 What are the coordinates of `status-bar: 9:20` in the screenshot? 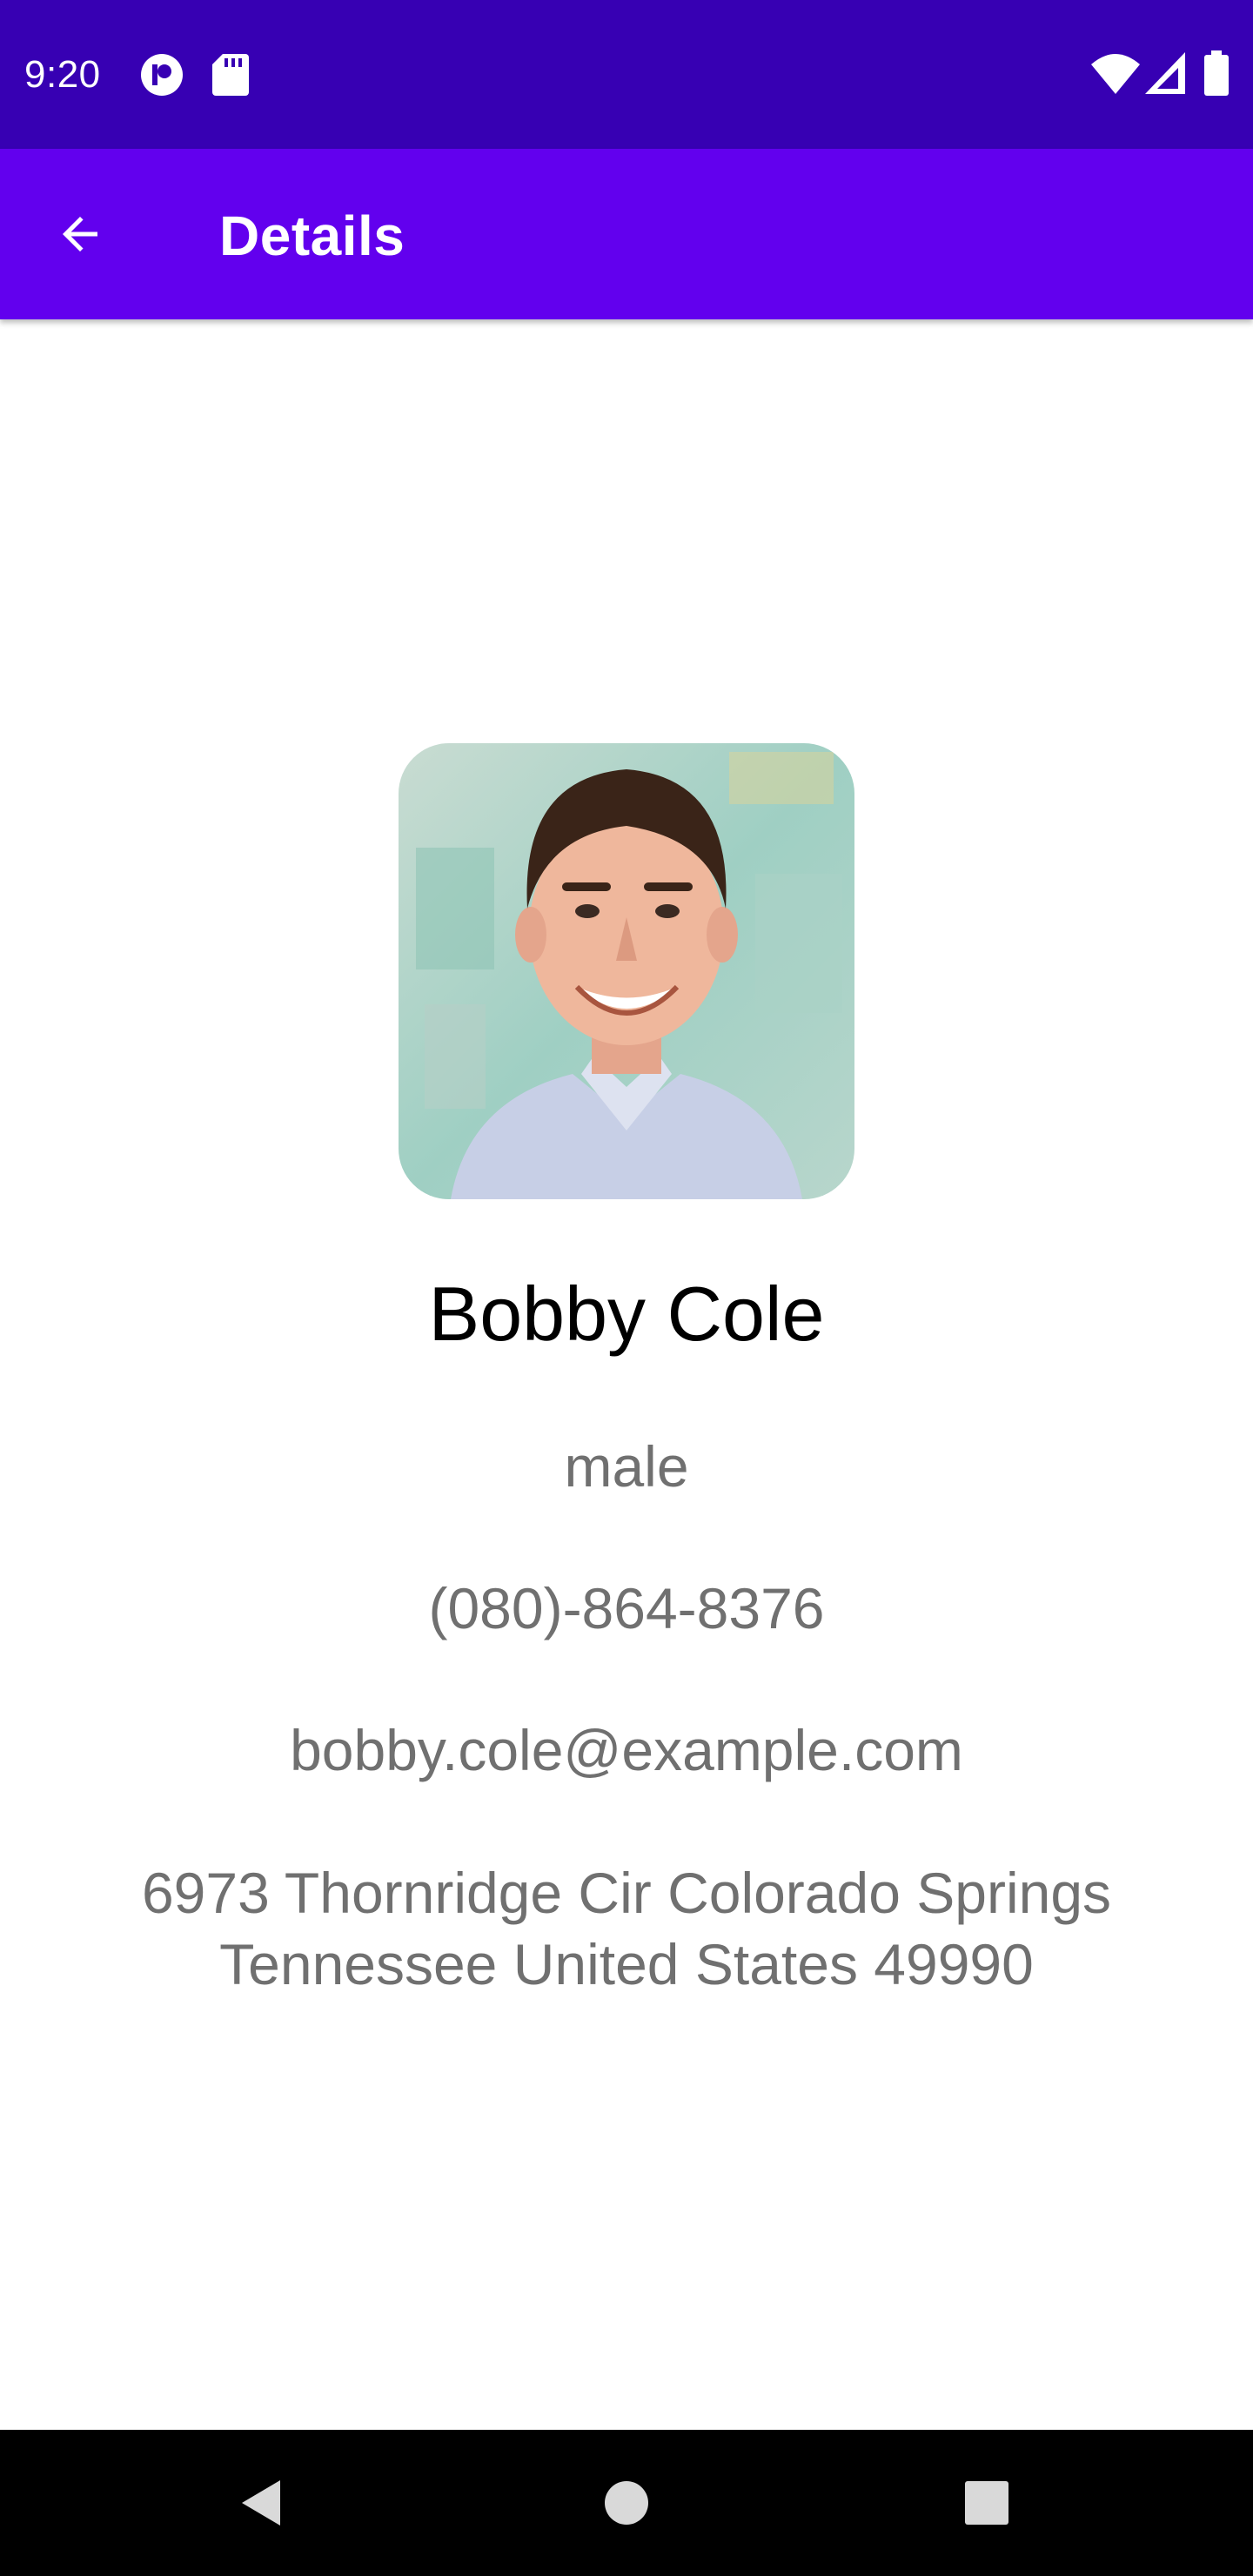 It's located at (626, 74).